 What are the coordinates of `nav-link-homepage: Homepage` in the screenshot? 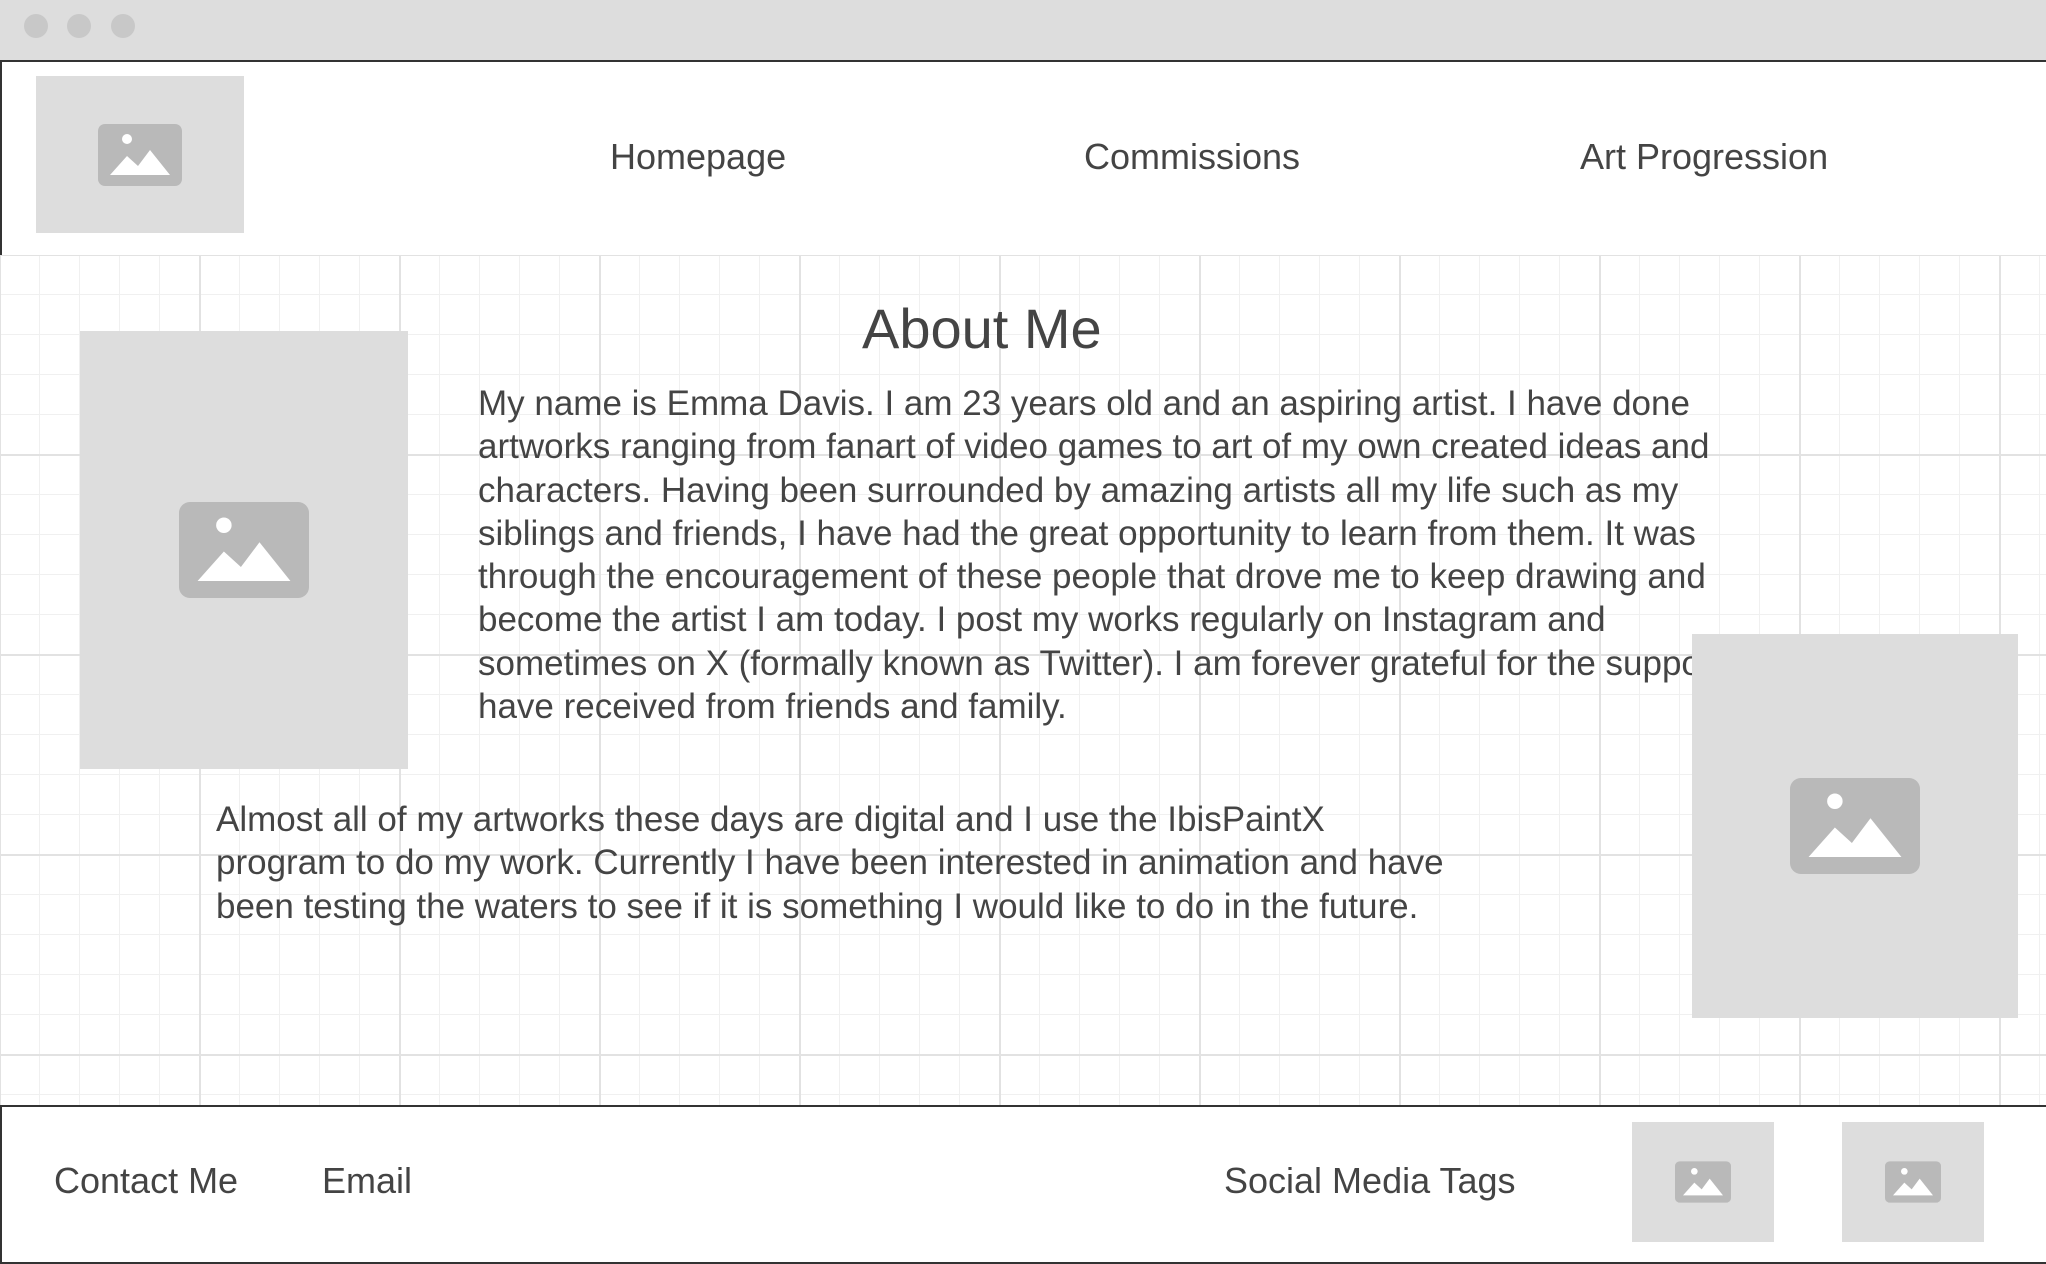 It's located at (698, 157).